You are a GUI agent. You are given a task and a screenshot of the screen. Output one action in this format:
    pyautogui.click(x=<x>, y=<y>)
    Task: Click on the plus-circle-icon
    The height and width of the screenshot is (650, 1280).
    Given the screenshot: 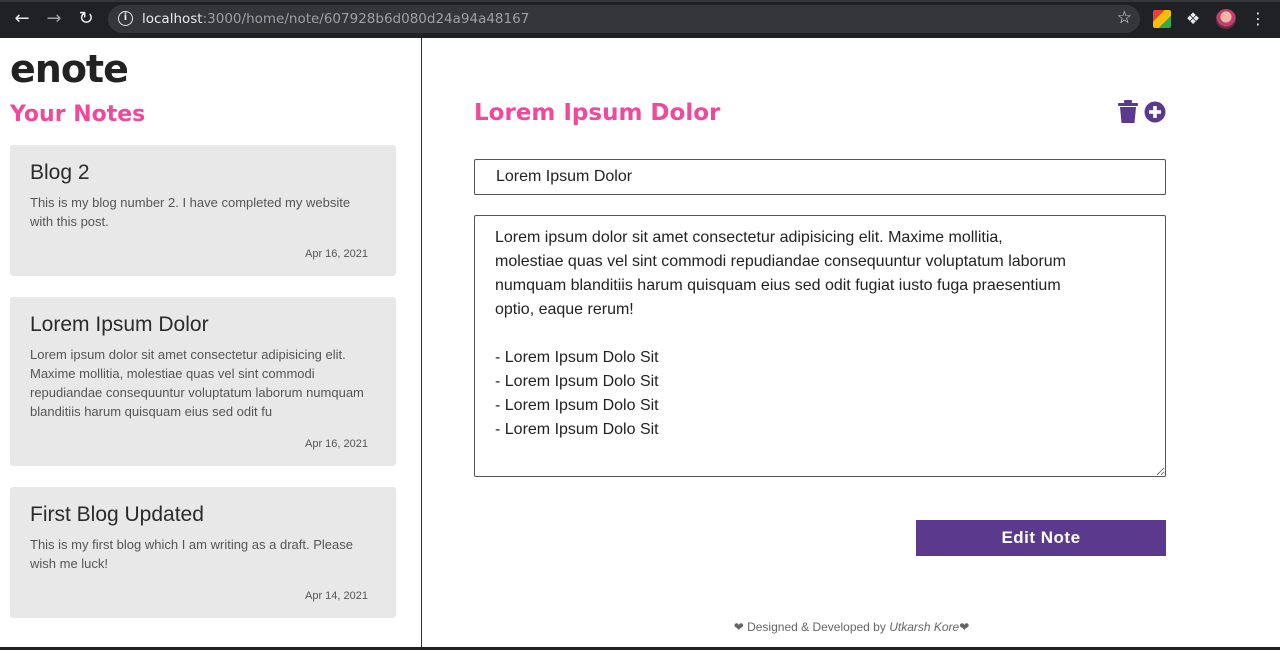 What is the action you would take?
    pyautogui.click(x=1155, y=112)
    